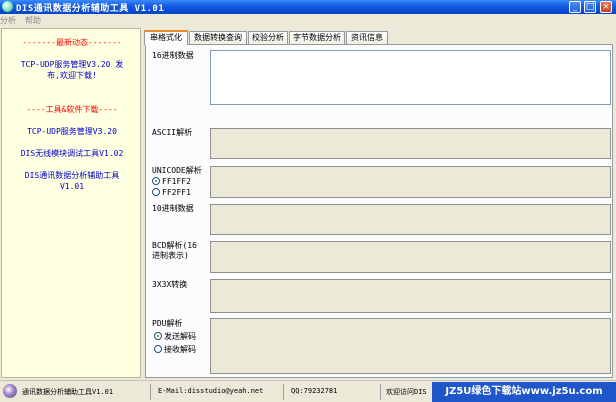 The width and height of the screenshot is (616, 402). What do you see at coordinates (410, 77) in the screenshot?
I see `hex-input` at bounding box center [410, 77].